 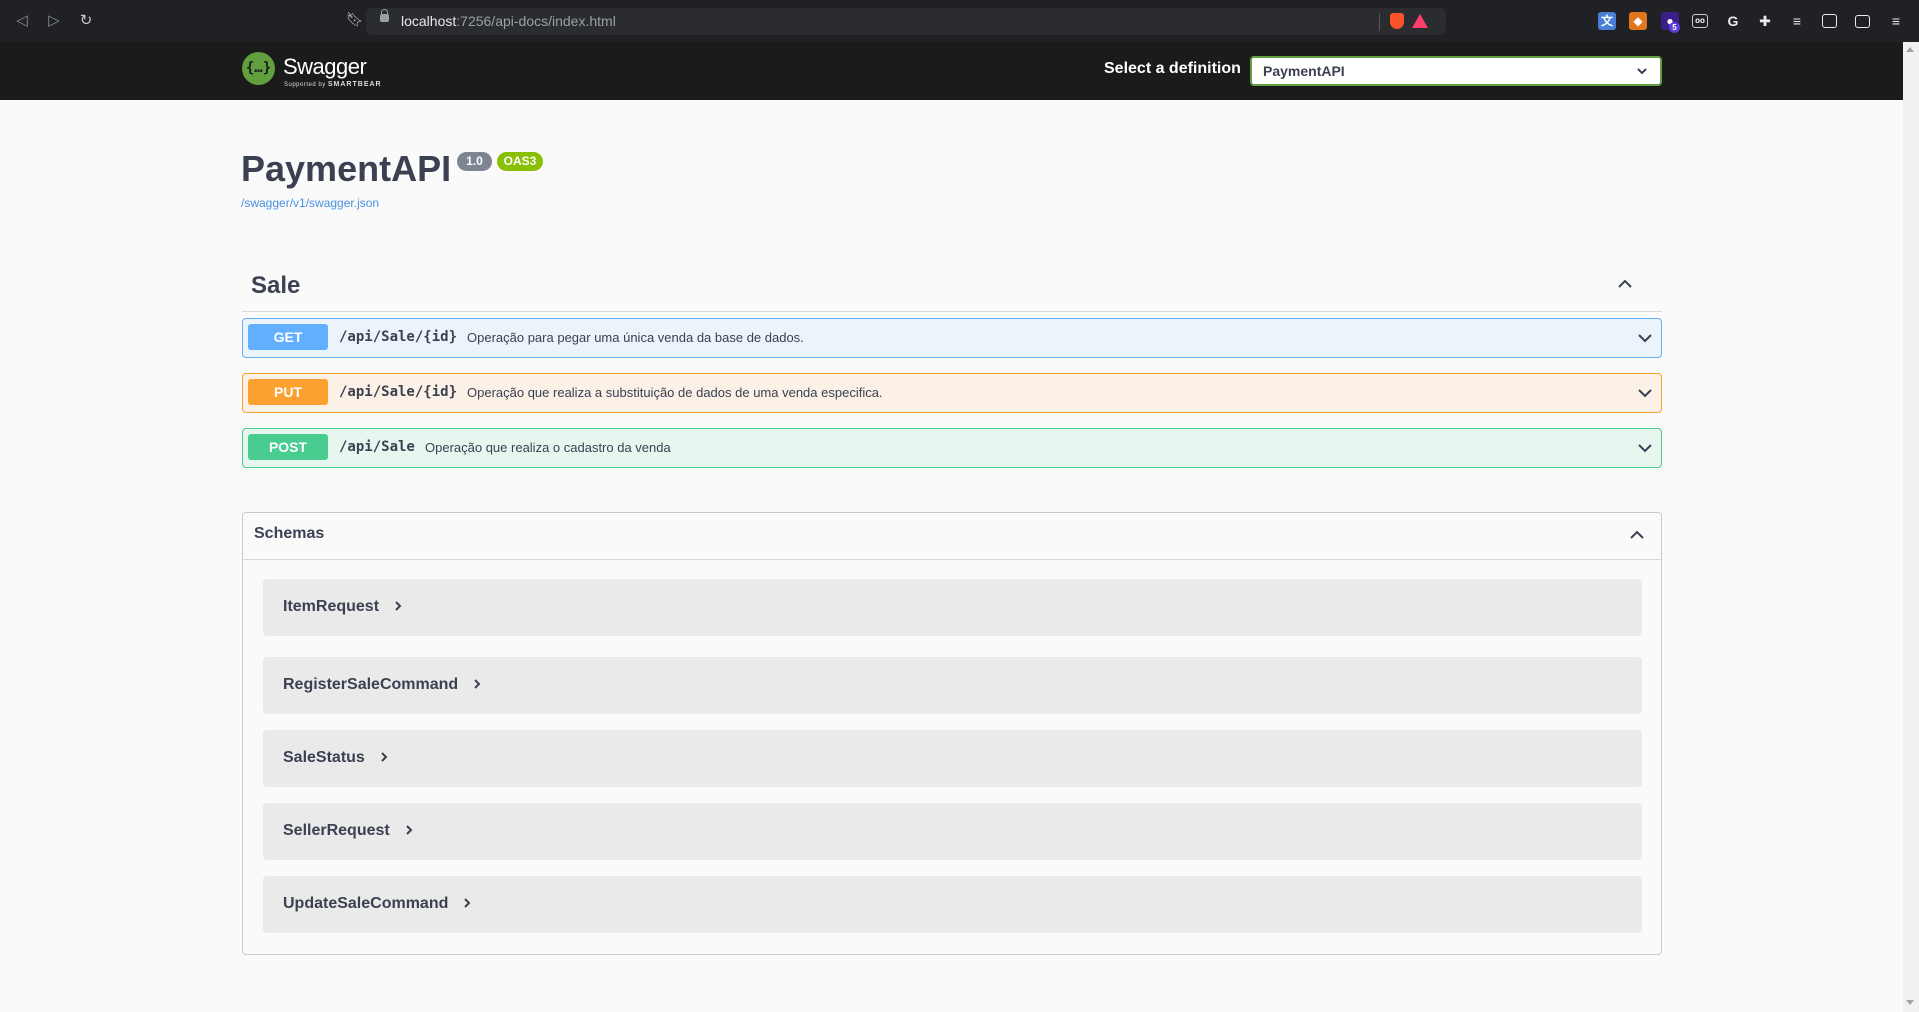 What do you see at coordinates (1797, 21) in the screenshot?
I see `playlist-icon: ≡` at bounding box center [1797, 21].